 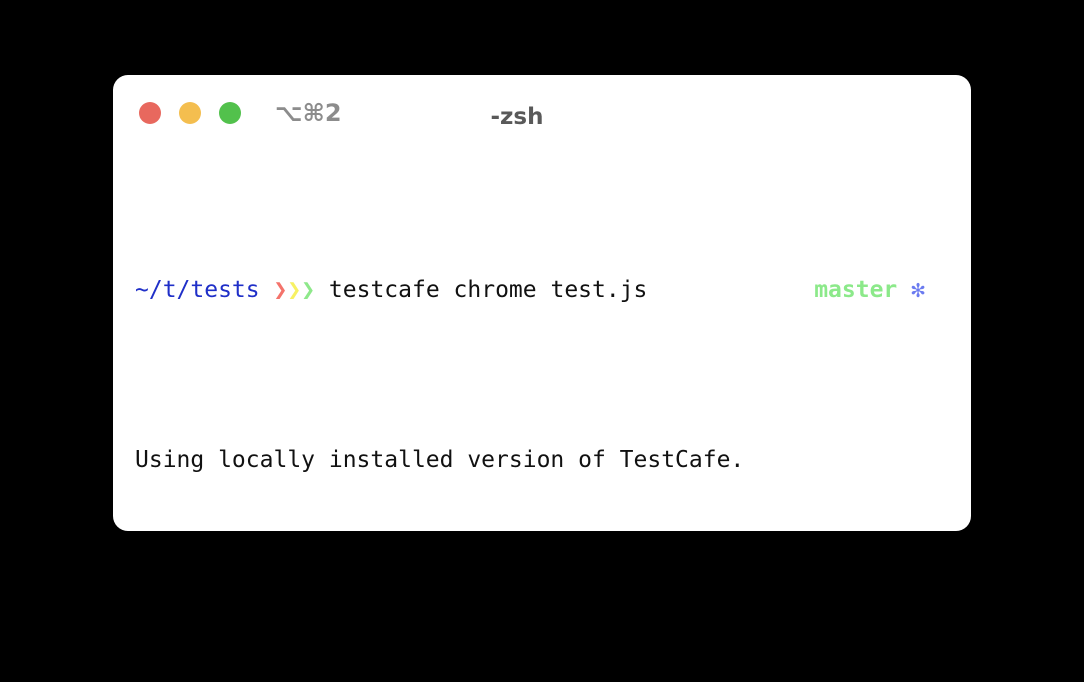 What do you see at coordinates (308, 290) in the screenshot?
I see `prompt-chevron-3-icon: ❯` at bounding box center [308, 290].